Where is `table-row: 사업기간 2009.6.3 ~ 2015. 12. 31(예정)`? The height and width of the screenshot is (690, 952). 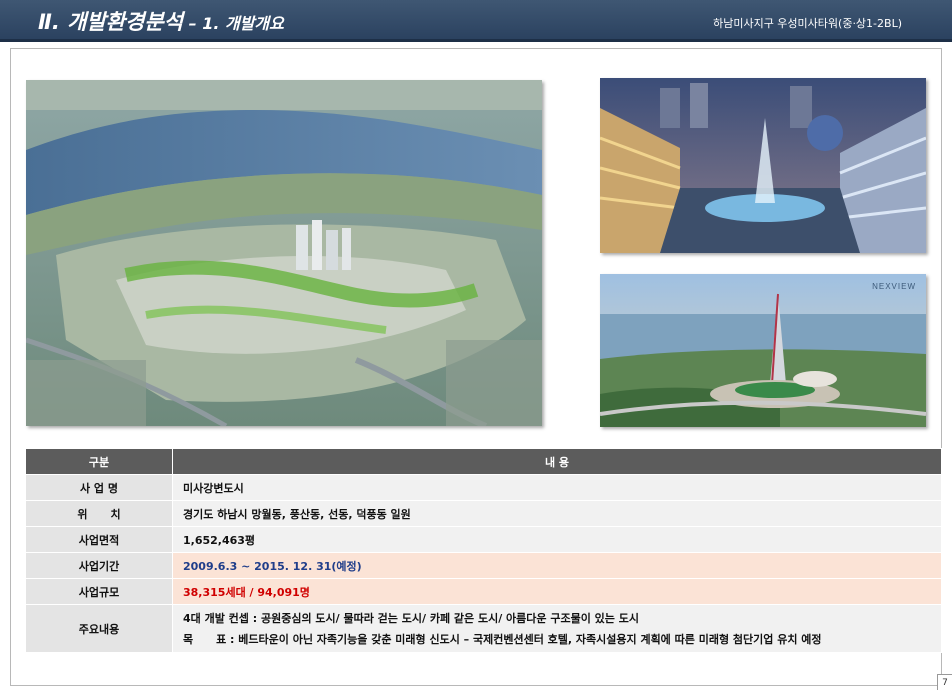
table-row: 사업기간 2009.6.3 ~ 2015. 12. 31(예정) is located at coordinates (483, 565).